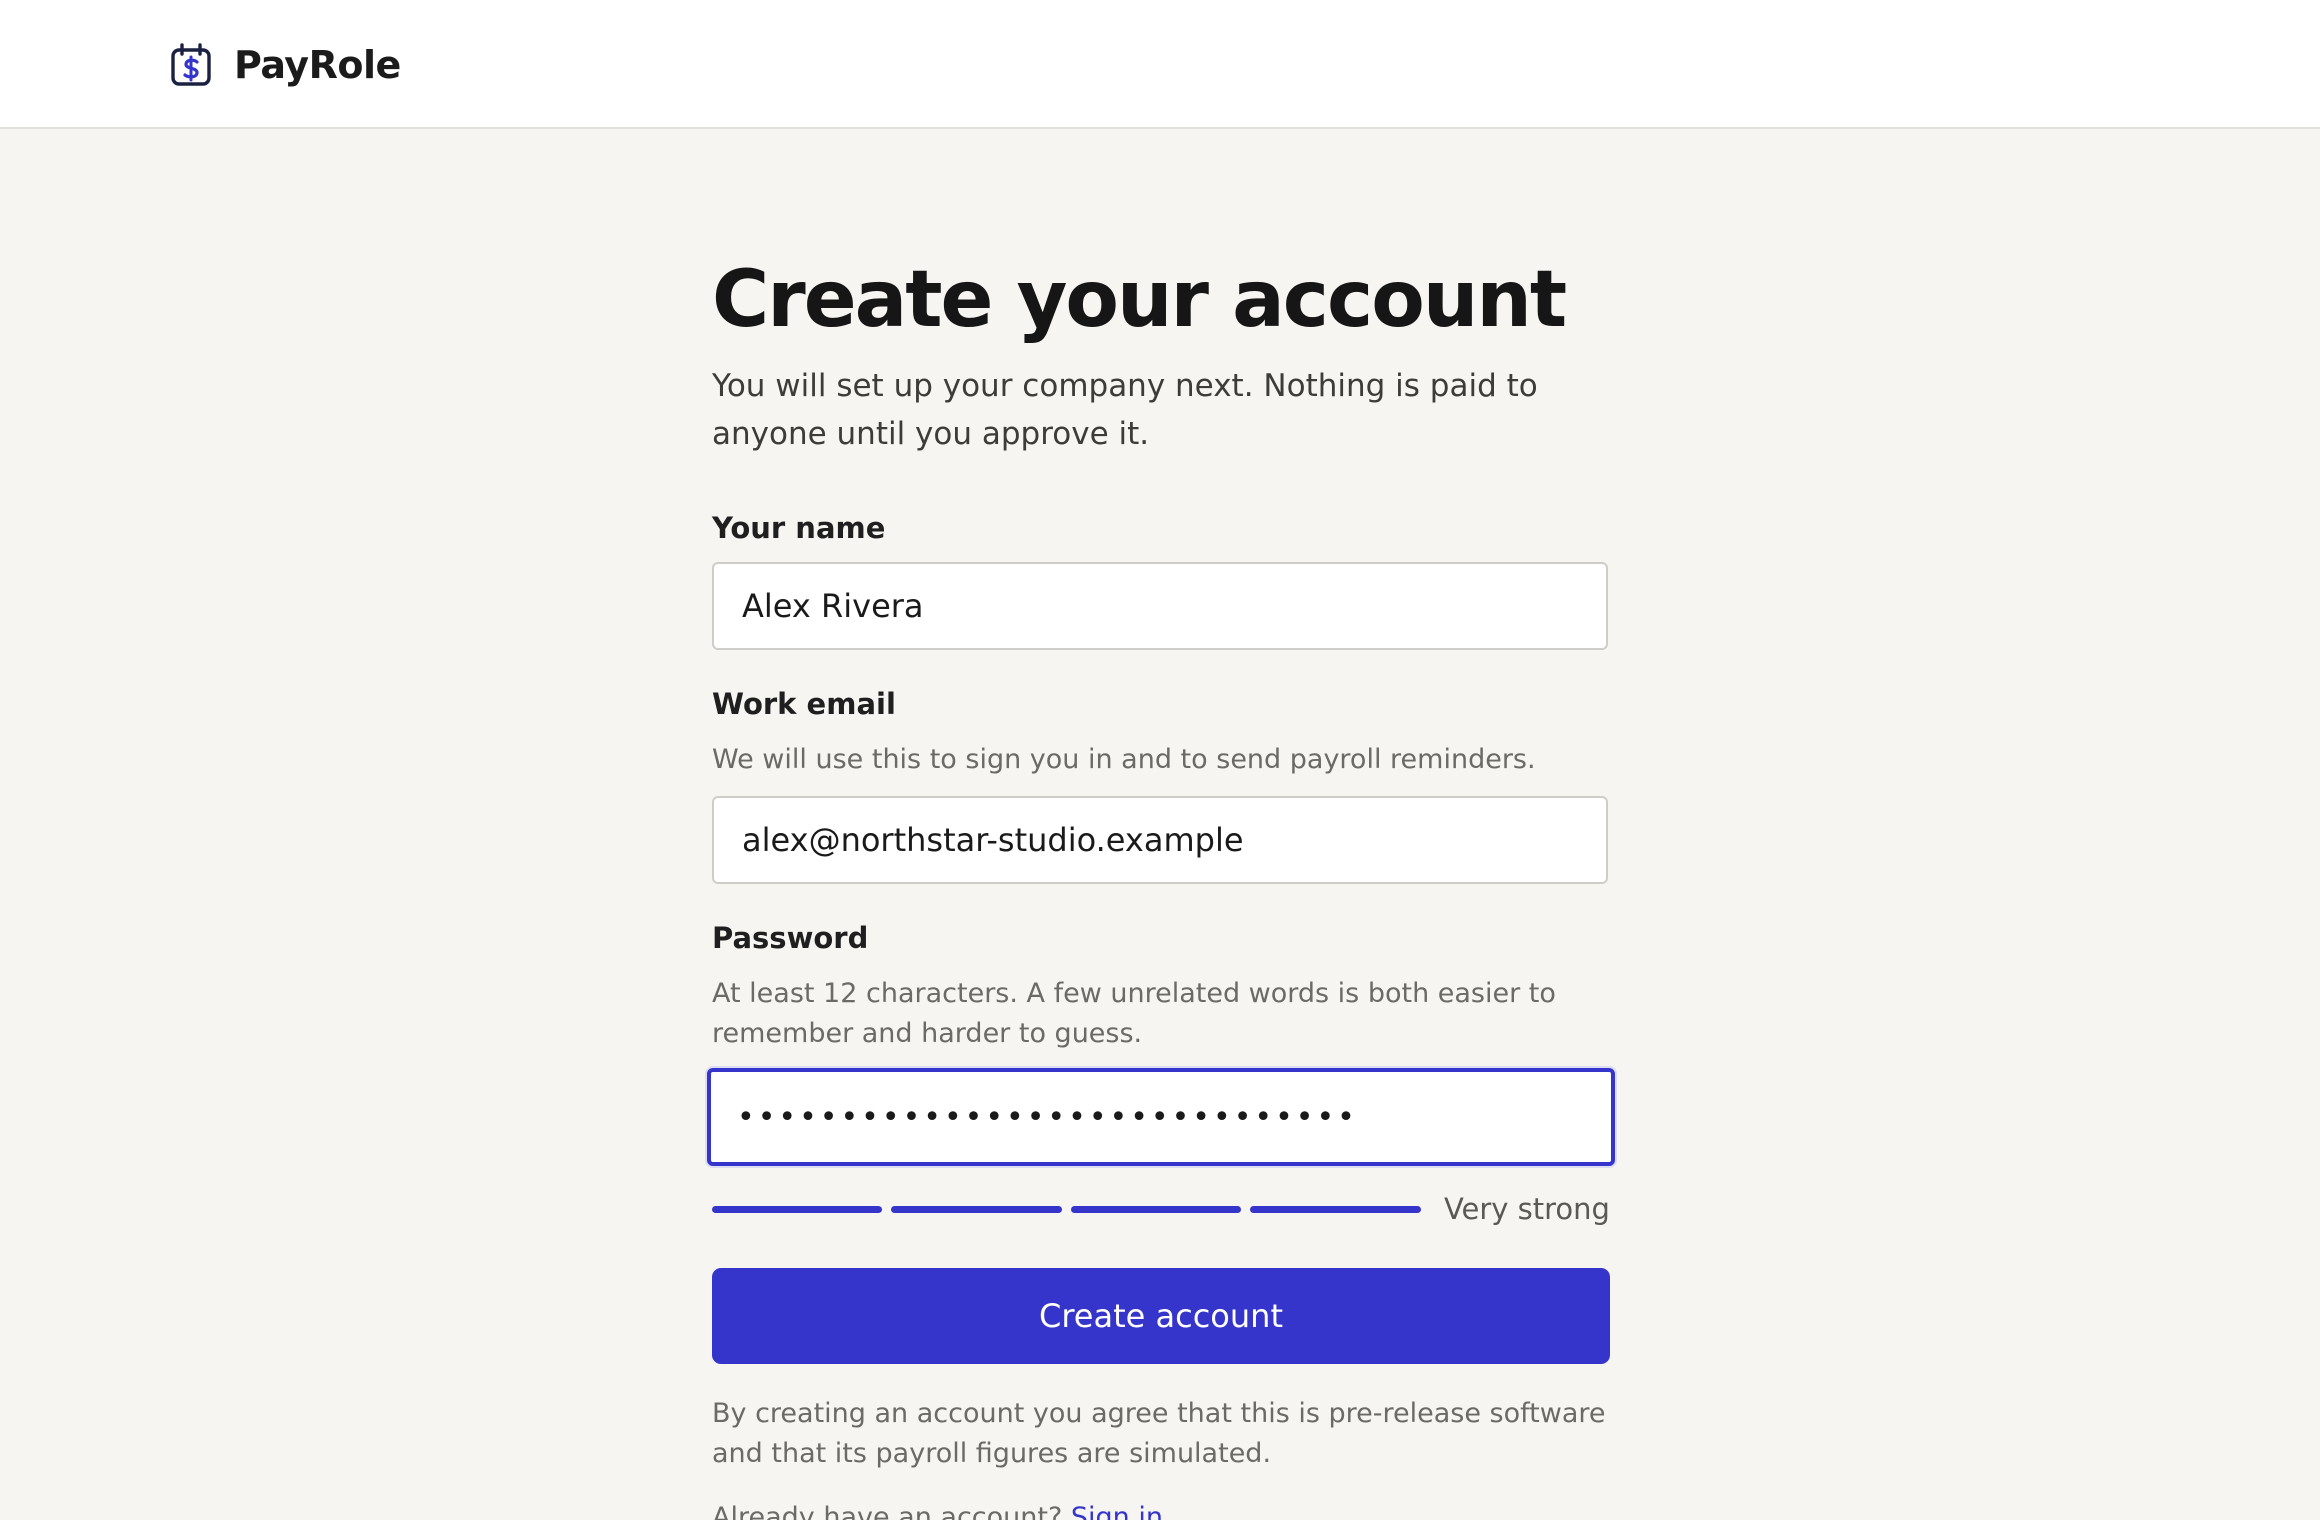 The image size is (2320, 1520). Describe the element at coordinates (833, 606) in the screenshot. I see `name-input-value: Alex Rivera` at that location.